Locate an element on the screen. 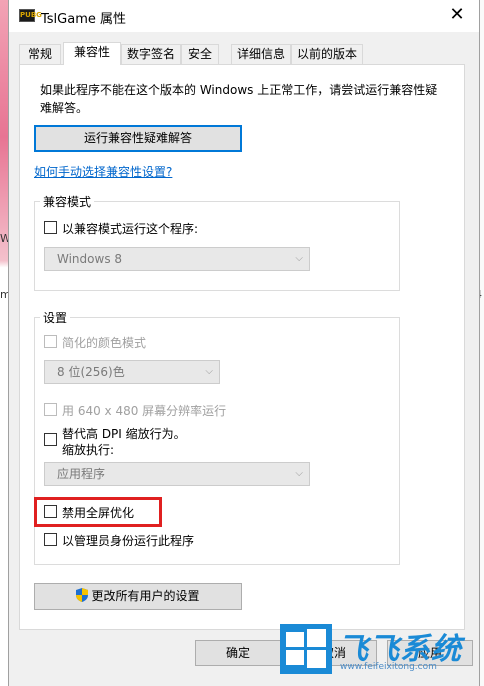  disable-fullscreen-optimization-label: 禁用全屏优化 is located at coordinates (98, 513).